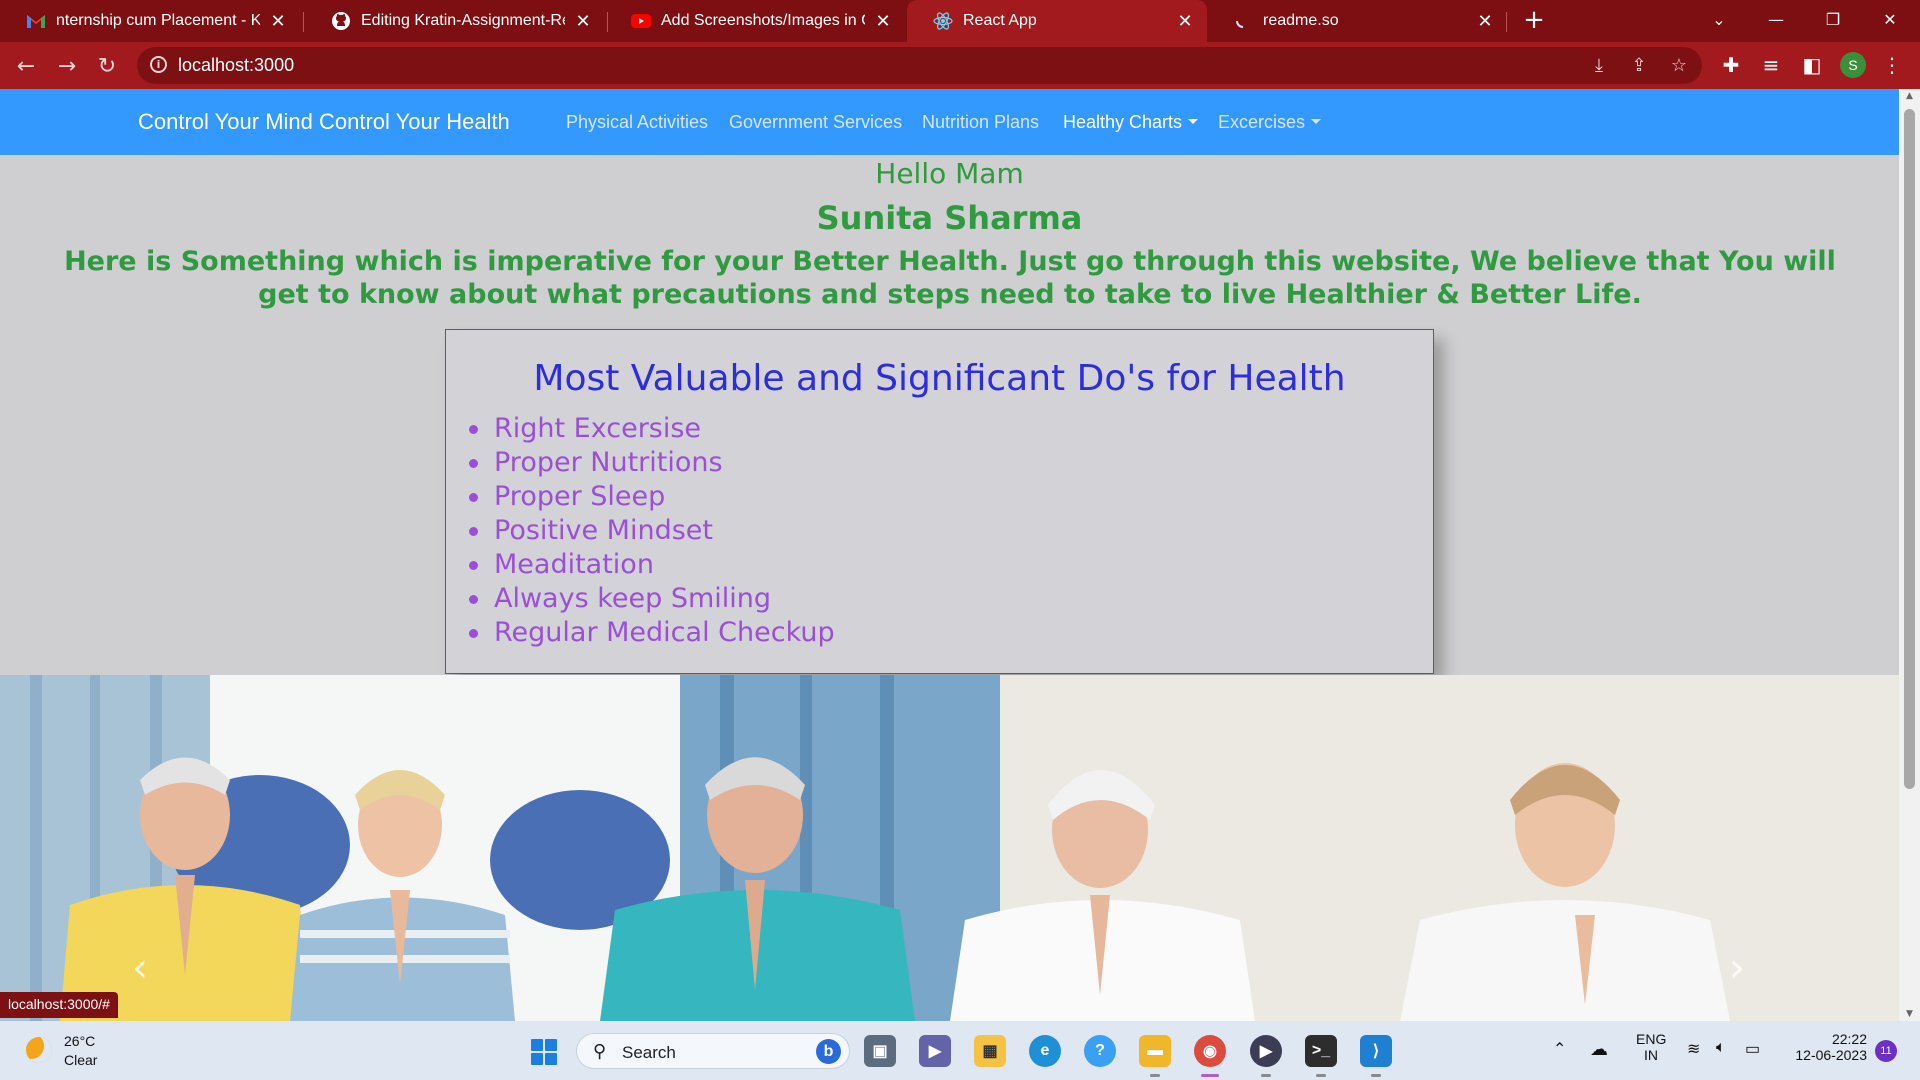  I want to click on extensions-icon: ✚, so click(1731, 65).